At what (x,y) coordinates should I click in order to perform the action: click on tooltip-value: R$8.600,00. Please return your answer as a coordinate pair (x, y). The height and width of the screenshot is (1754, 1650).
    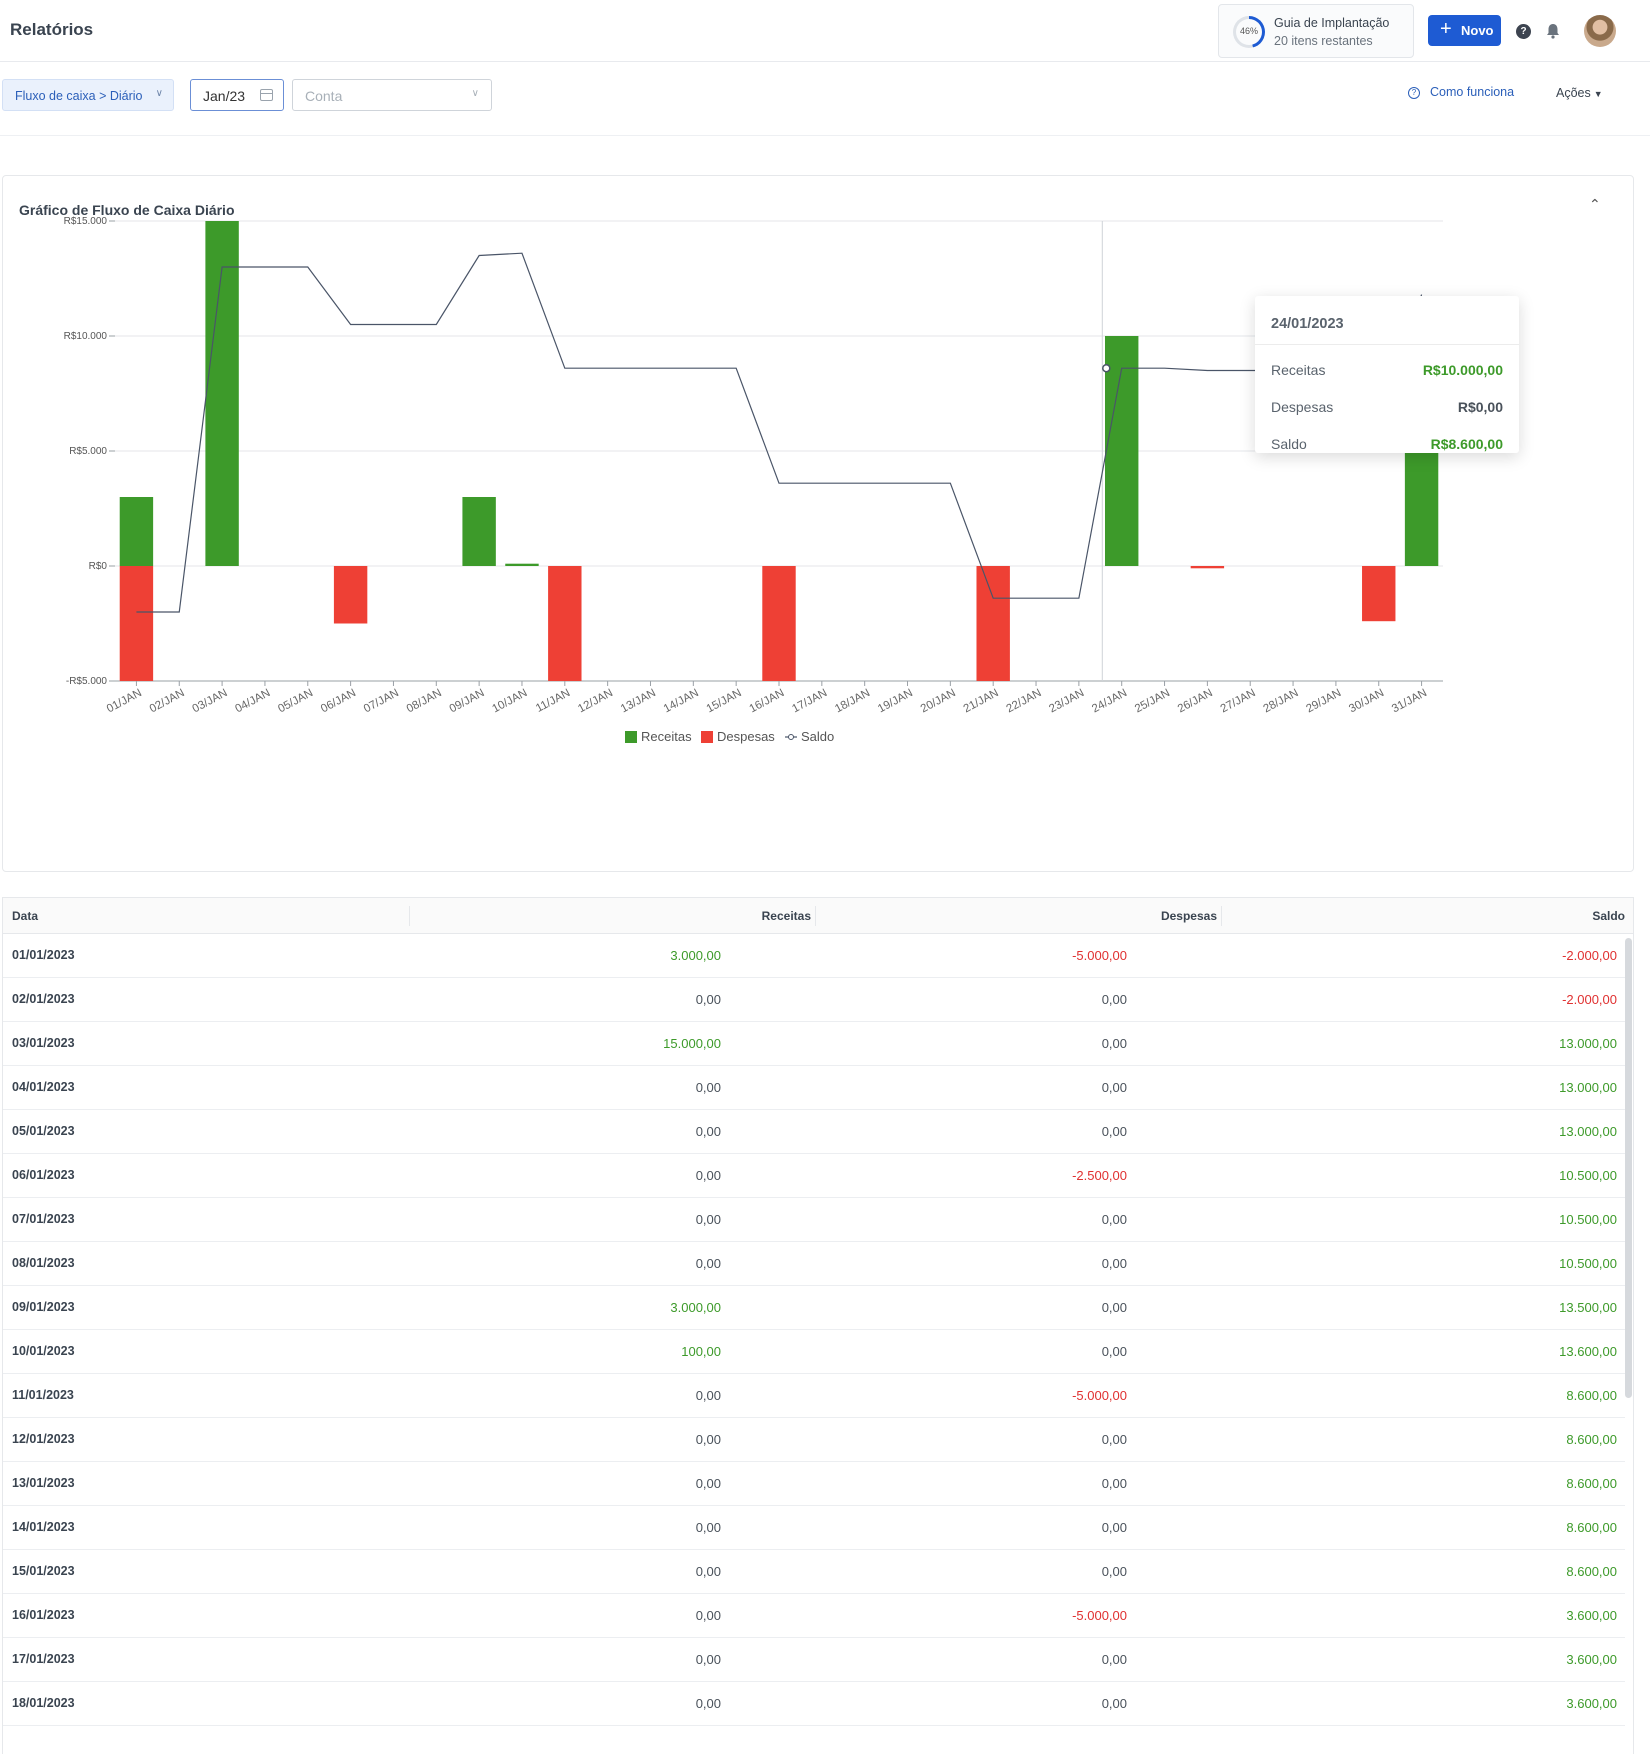
    Looking at the image, I should click on (1466, 444).